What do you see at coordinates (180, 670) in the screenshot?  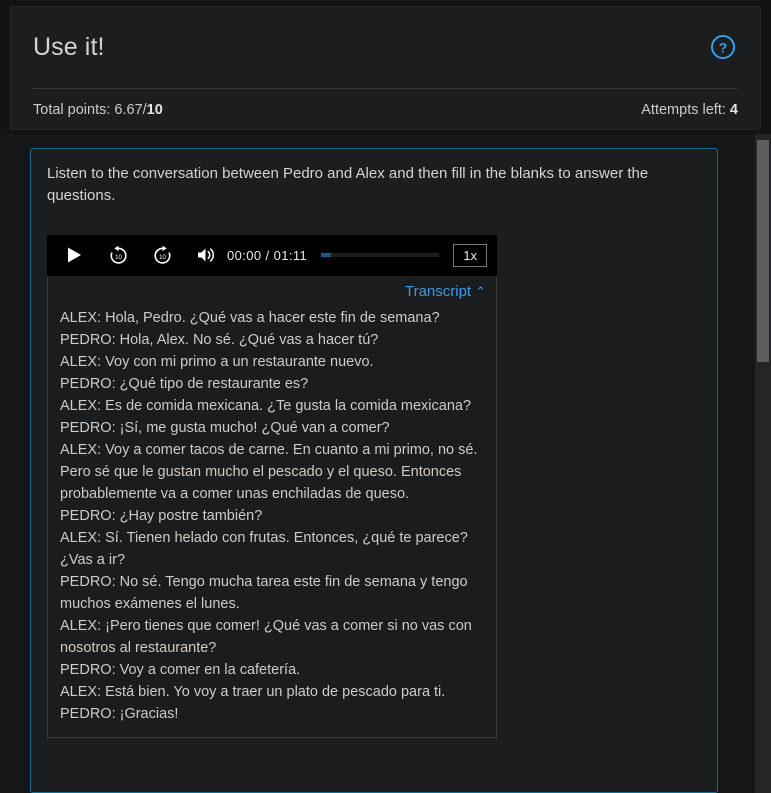 I see `transcript-line: PEDRO: Voy a comer en la cafetería.` at bounding box center [180, 670].